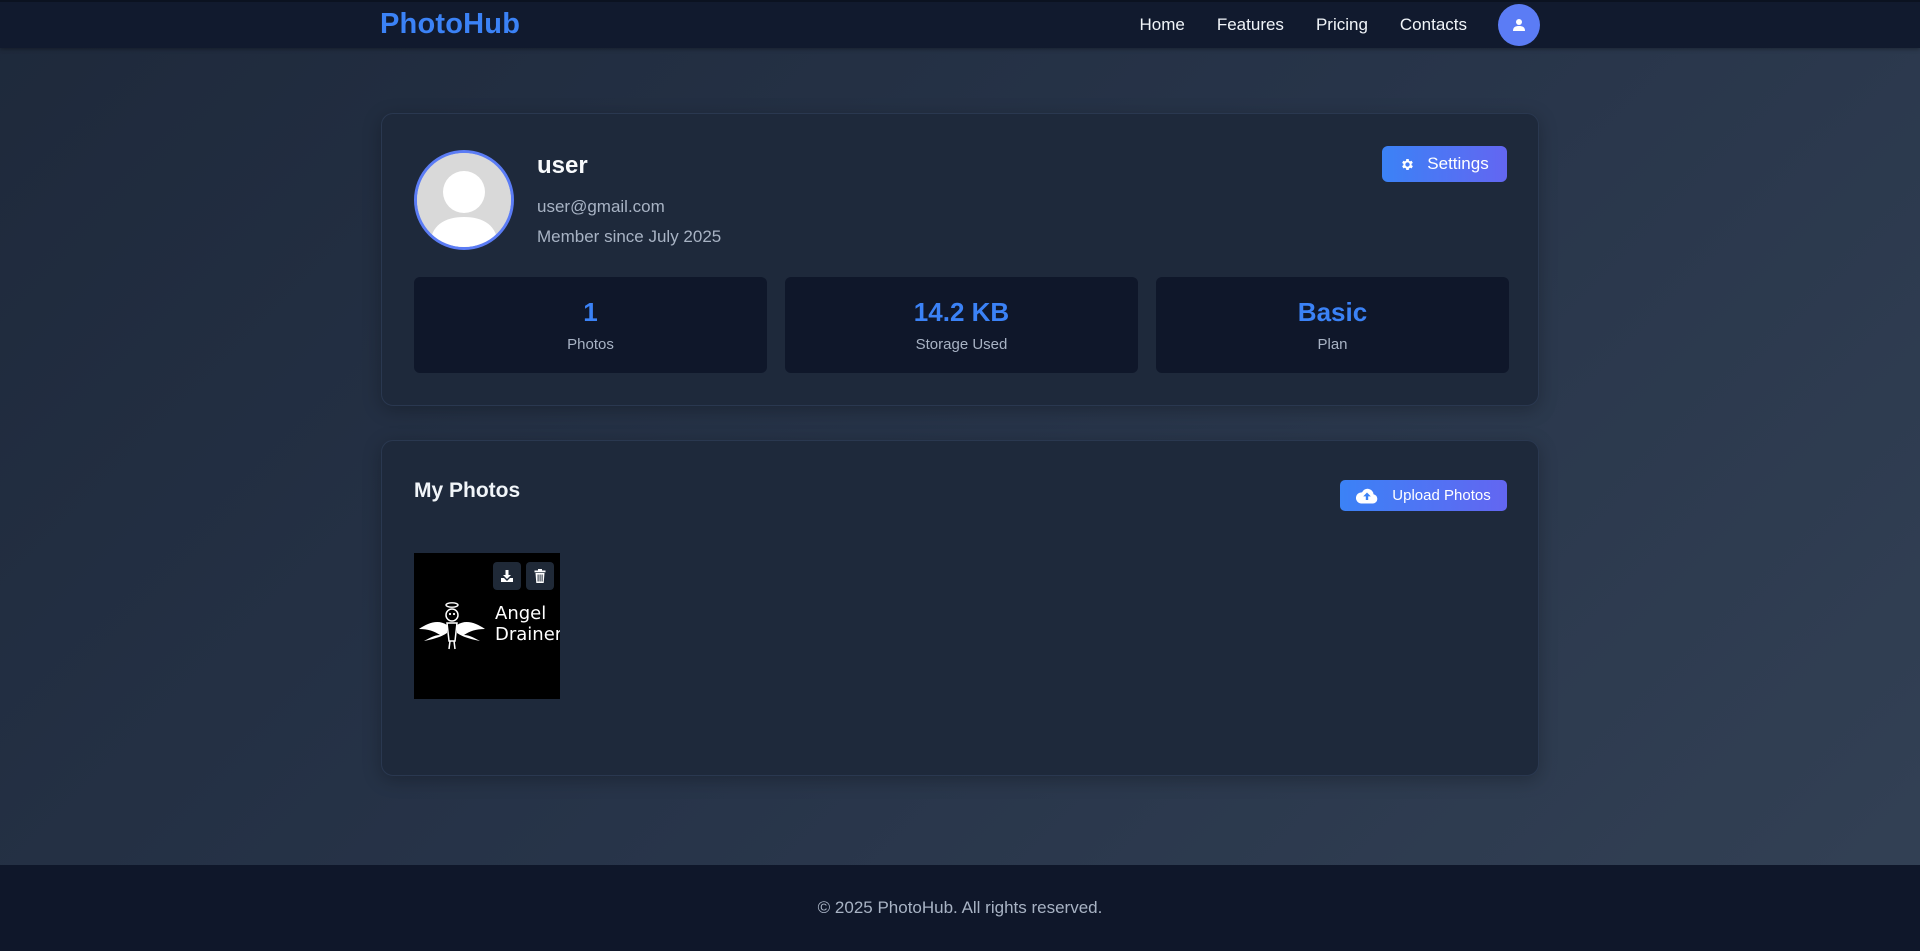 The image size is (1920, 951). I want to click on footer: © 2025 PhotoHub. All rights reserved., so click(960, 908).